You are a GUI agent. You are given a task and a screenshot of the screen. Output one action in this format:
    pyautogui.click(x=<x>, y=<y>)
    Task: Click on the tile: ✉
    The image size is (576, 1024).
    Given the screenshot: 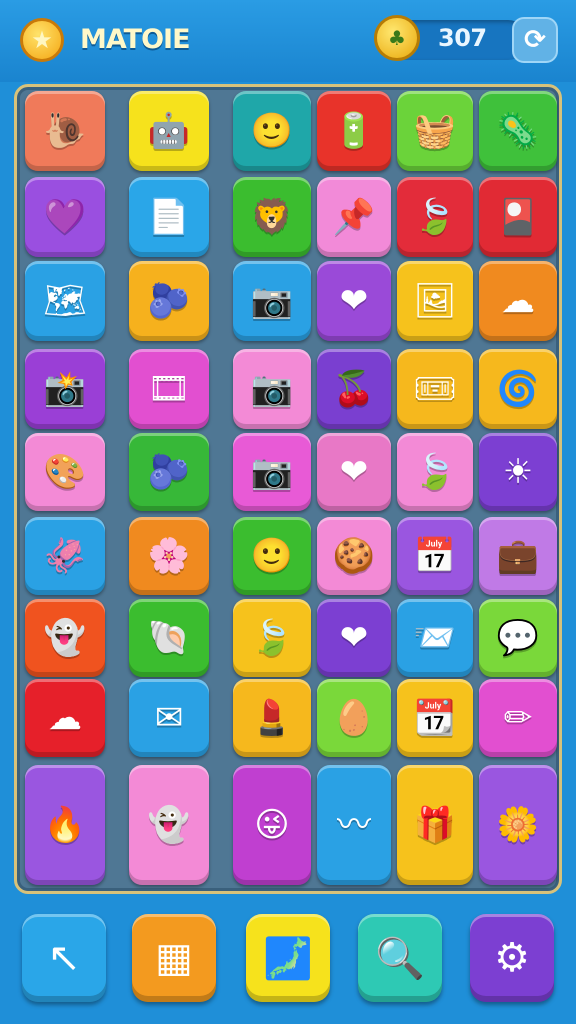 What is the action you would take?
    pyautogui.click(x=169, y=718)
    